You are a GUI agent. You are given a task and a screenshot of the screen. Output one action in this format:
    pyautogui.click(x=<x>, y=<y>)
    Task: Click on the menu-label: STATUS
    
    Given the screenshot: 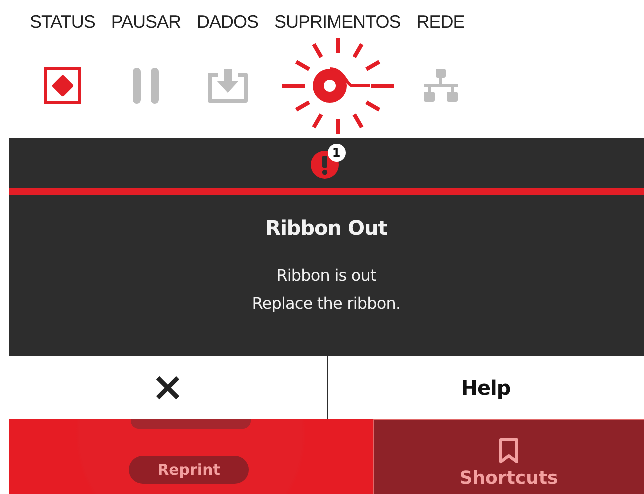 What is the action you would take?
    pyautogui.click(x=63, y=22)
    